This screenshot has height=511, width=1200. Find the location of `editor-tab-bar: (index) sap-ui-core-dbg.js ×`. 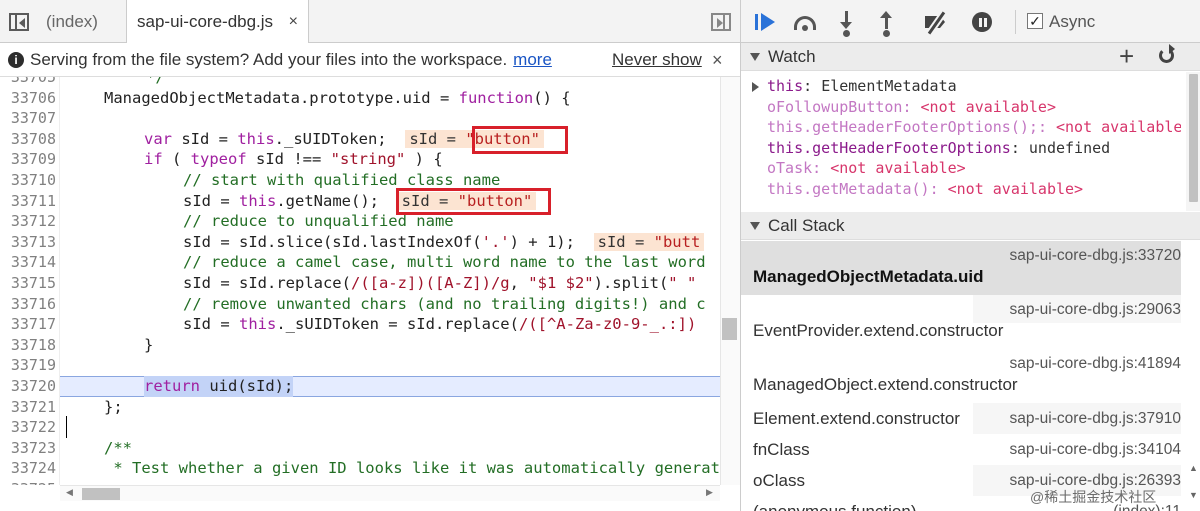

editor-tab-bar: (index) sap-ui-core-dbg.js × is located at coordinates (370, 22).